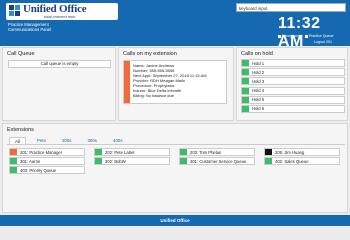 Image resolution: width=350 pixels, height=240 pixels. What do you see at coordinates (258, 63) in the screenshot?
I see `hold-slot-label: Hold 1` at bounding box center [258, 63].